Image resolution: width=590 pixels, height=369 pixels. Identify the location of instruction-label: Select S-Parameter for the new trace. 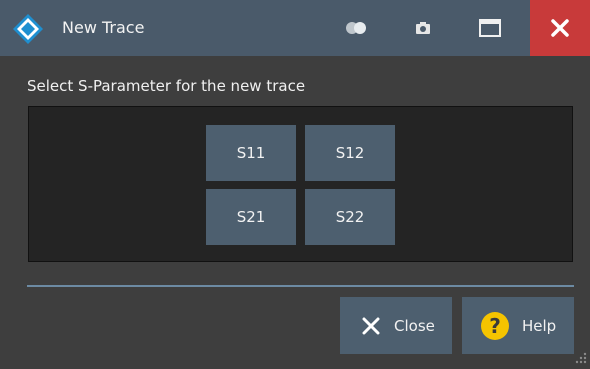
(166, 86).